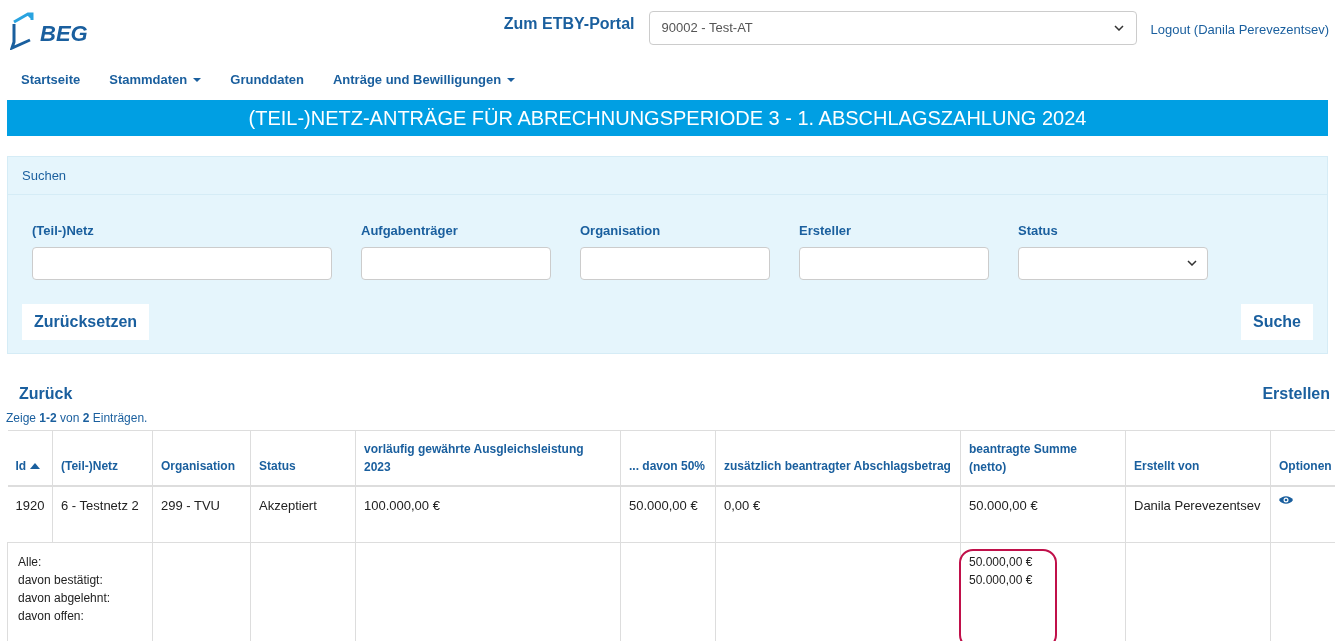 The image size is (1335, 641). I want to click on column-header: beantragte Summe (netto), so click(1043, 457).